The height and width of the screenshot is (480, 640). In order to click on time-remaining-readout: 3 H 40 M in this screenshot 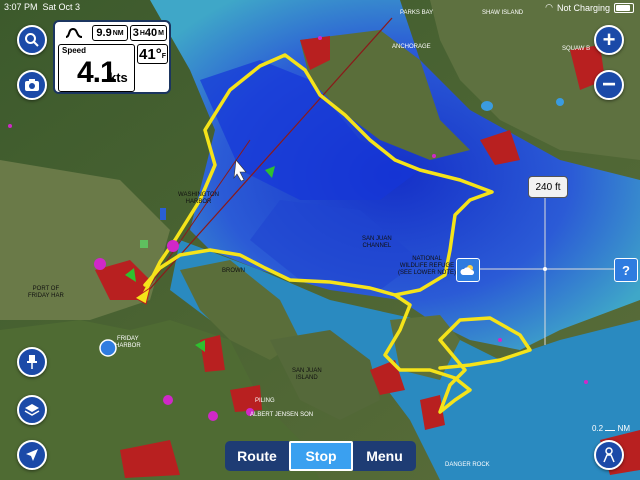, I will do `click(148, 33)`.